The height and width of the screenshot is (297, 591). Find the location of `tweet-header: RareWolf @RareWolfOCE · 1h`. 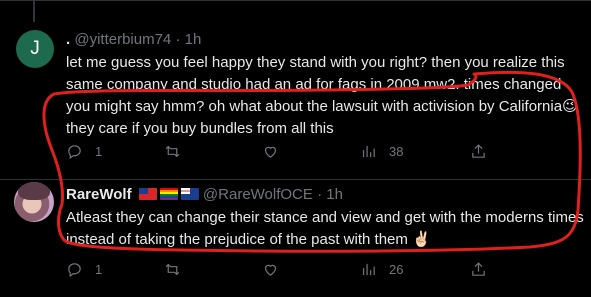

tweet-header: RareWolf @RareWolfOCE · 1h is located at coordinates (204, 194).